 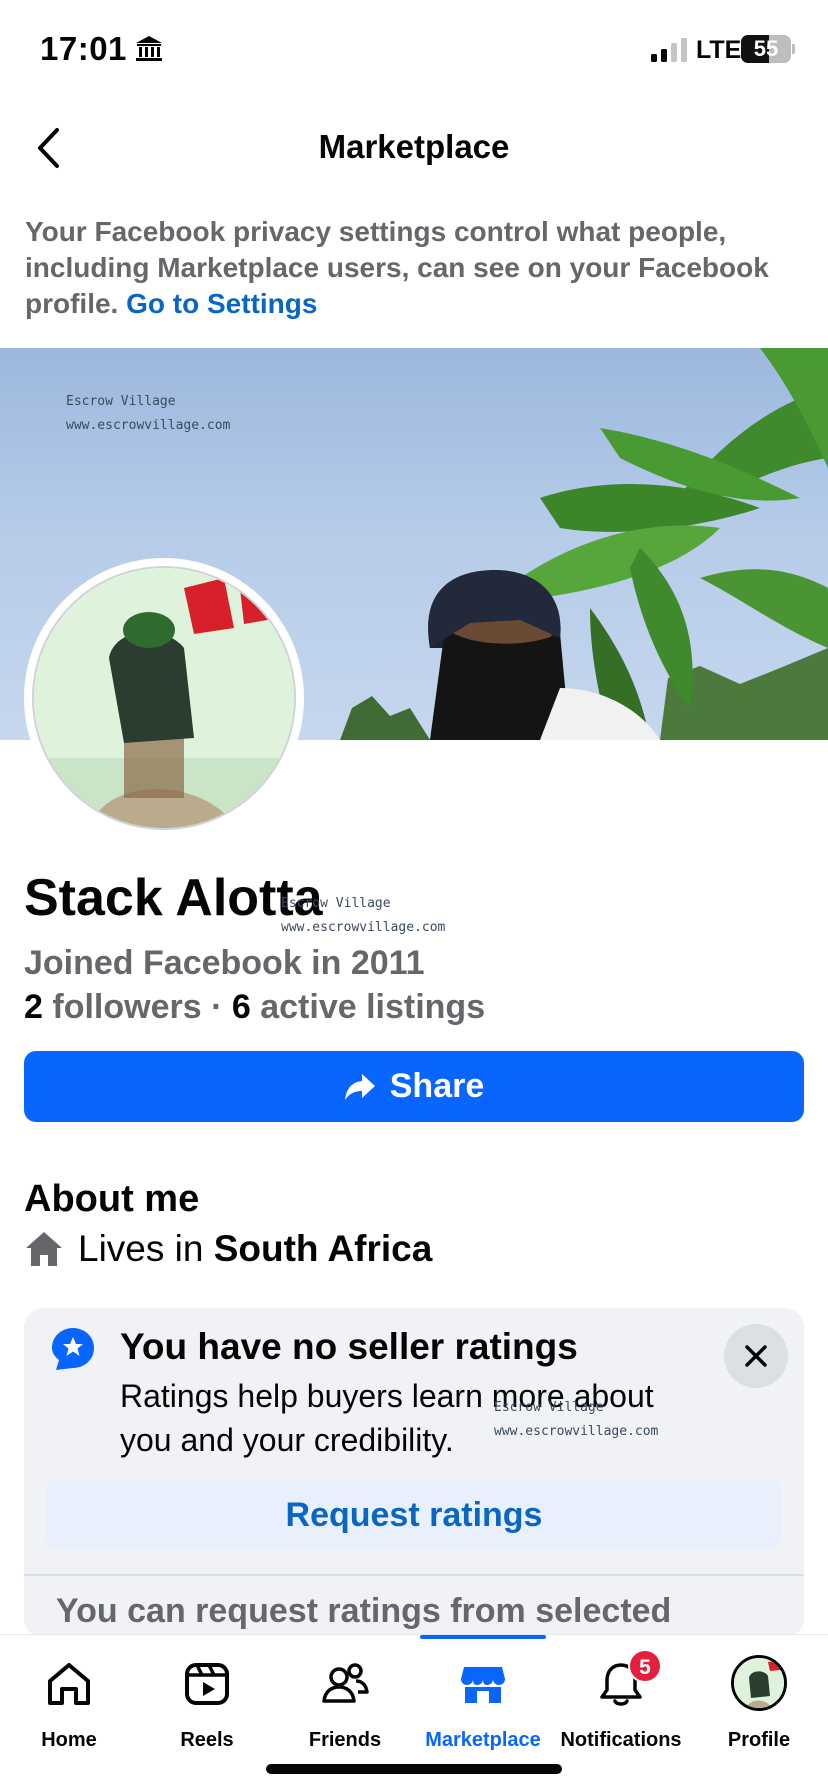 What do you see at coordinates (414, 1515) in the screenshot?
I see `request-ratings-button: Request ratings` at bounding box center [414, 1515].